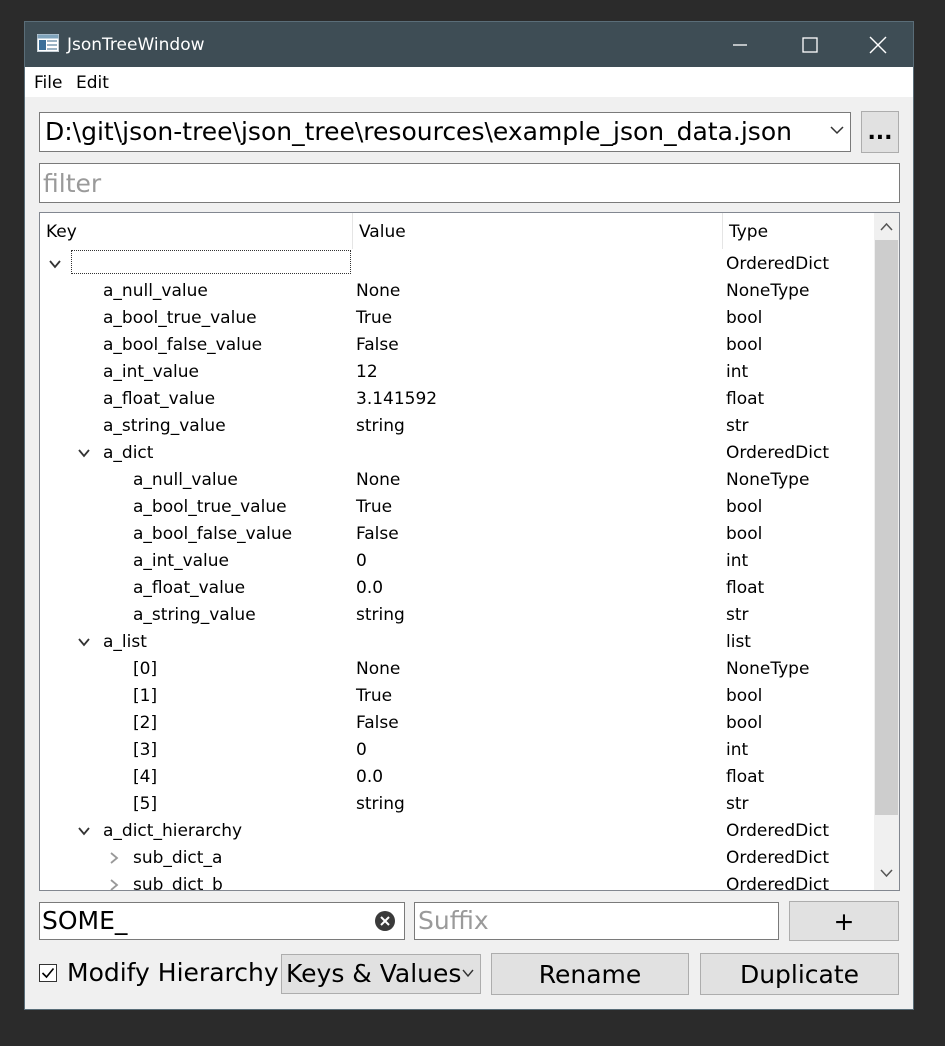 Image resolution: width=945 pixels, height=1046 pixels. I want to click on row-key: a_int_value, so click(181, 561).